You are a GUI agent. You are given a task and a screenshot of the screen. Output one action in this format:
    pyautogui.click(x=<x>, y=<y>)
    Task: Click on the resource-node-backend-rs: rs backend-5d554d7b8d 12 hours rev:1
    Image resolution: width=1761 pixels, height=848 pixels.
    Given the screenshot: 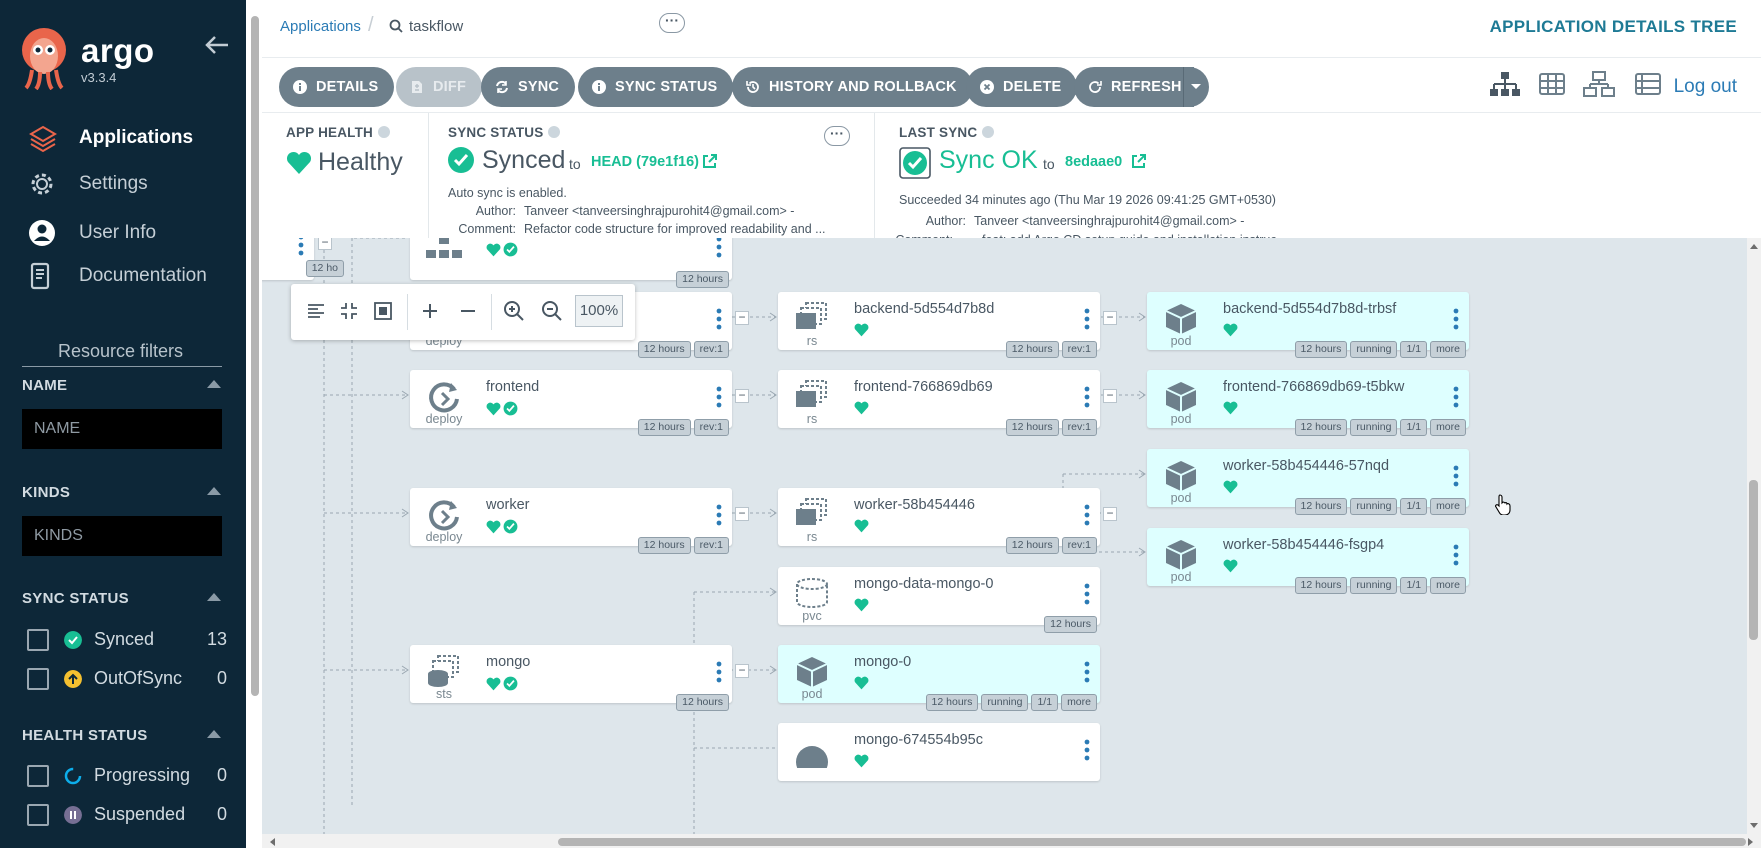 What is the action you would take?
    pyautogui.click(x=939, y=325)
    